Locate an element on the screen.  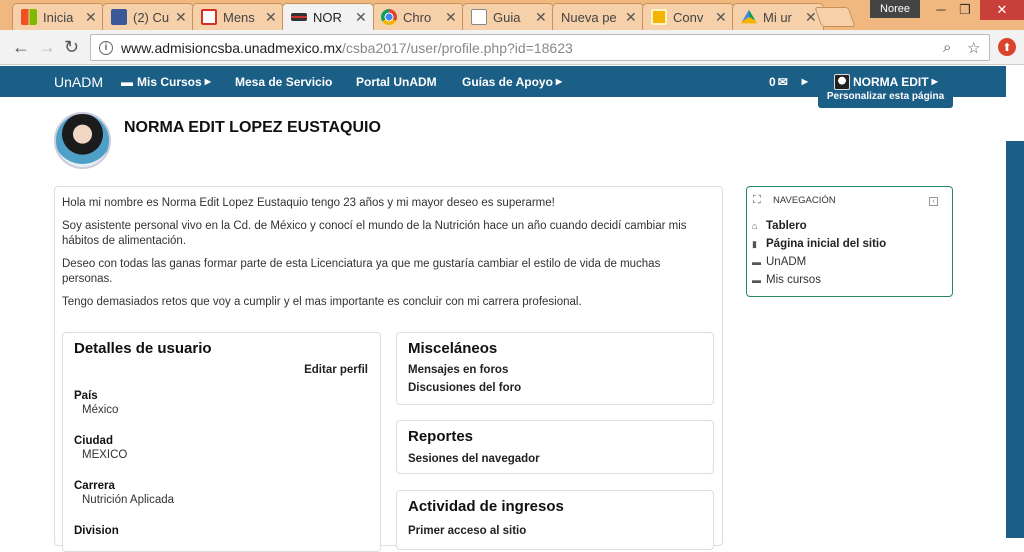
nav-item-tablero: ⌂ Tablero is located at coordinates (819, 226).